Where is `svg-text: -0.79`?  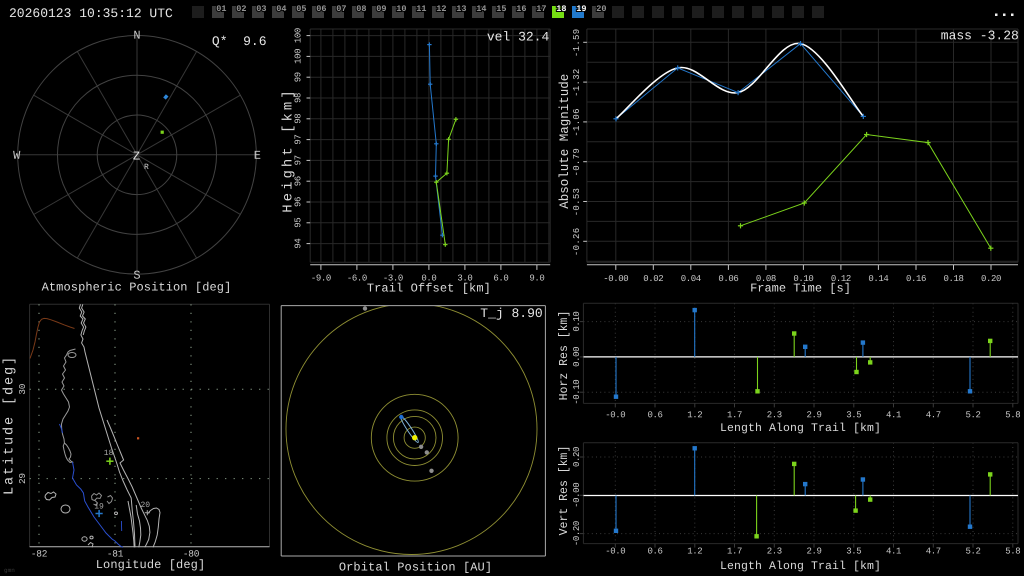
svg-text: -0.79 is located at coordinates (577, 162).